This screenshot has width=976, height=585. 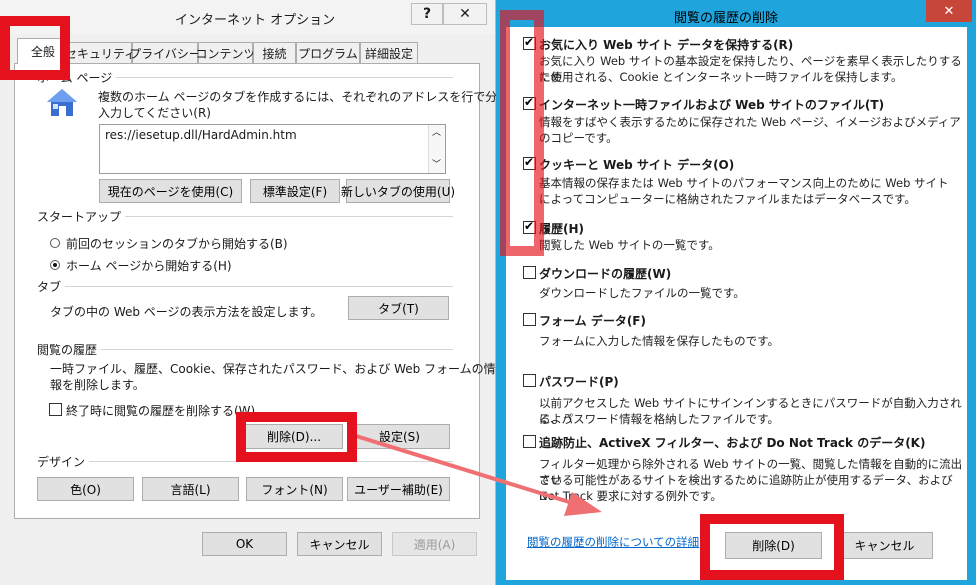 I want to click on arrow-line, so click(x=469, y=471).